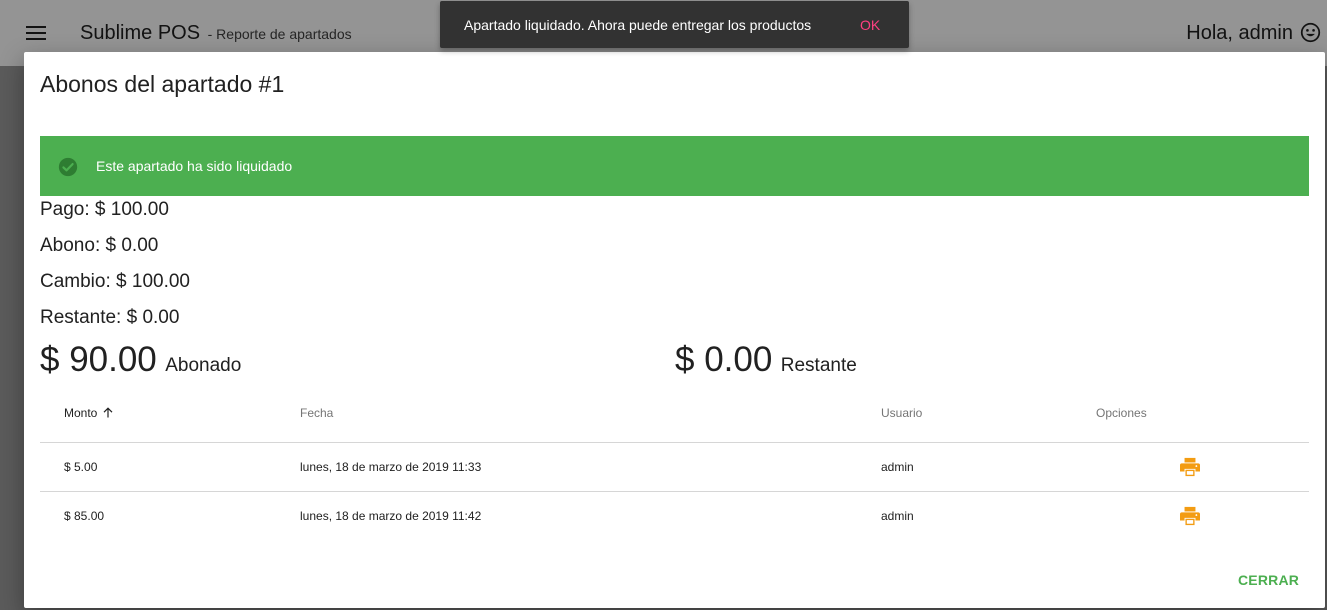  I want to click on column-header-fecha: Fecha, so click(316, 413).